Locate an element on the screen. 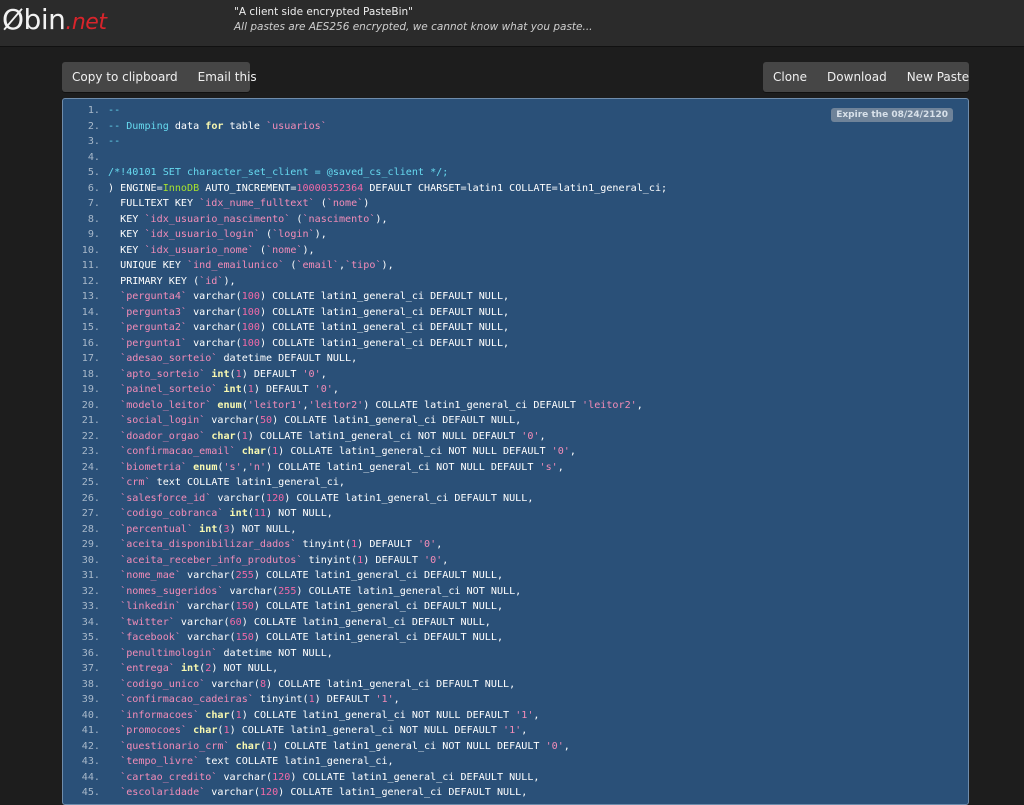 The width and height of the screenshot is (1024, 805). code-line: 4. is located at coordinates (515, 158).